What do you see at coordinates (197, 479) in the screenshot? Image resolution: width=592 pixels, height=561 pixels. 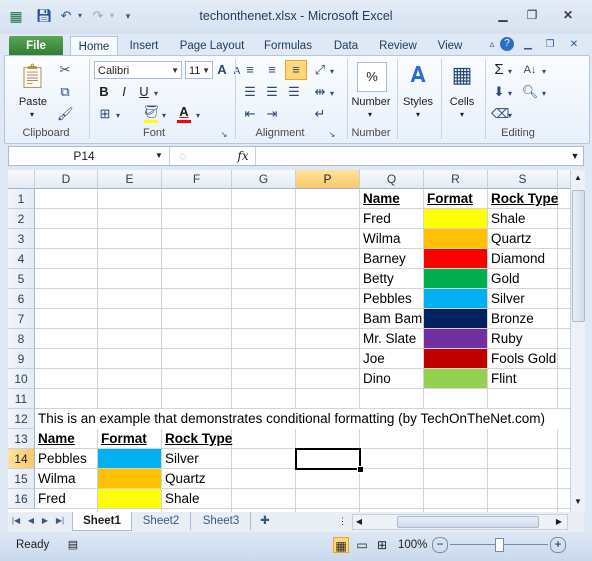 I see `bottom-cell-rock: Quartz` at bounding box center [197, 479].